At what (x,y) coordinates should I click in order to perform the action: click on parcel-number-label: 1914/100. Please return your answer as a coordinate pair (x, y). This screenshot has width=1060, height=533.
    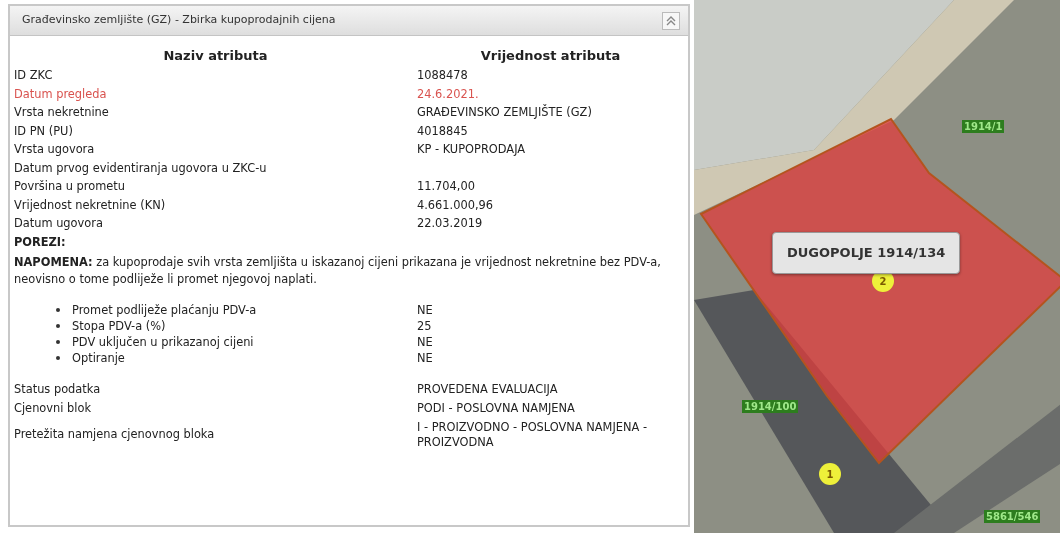
    Looking at the image, I should click on (770, 406).